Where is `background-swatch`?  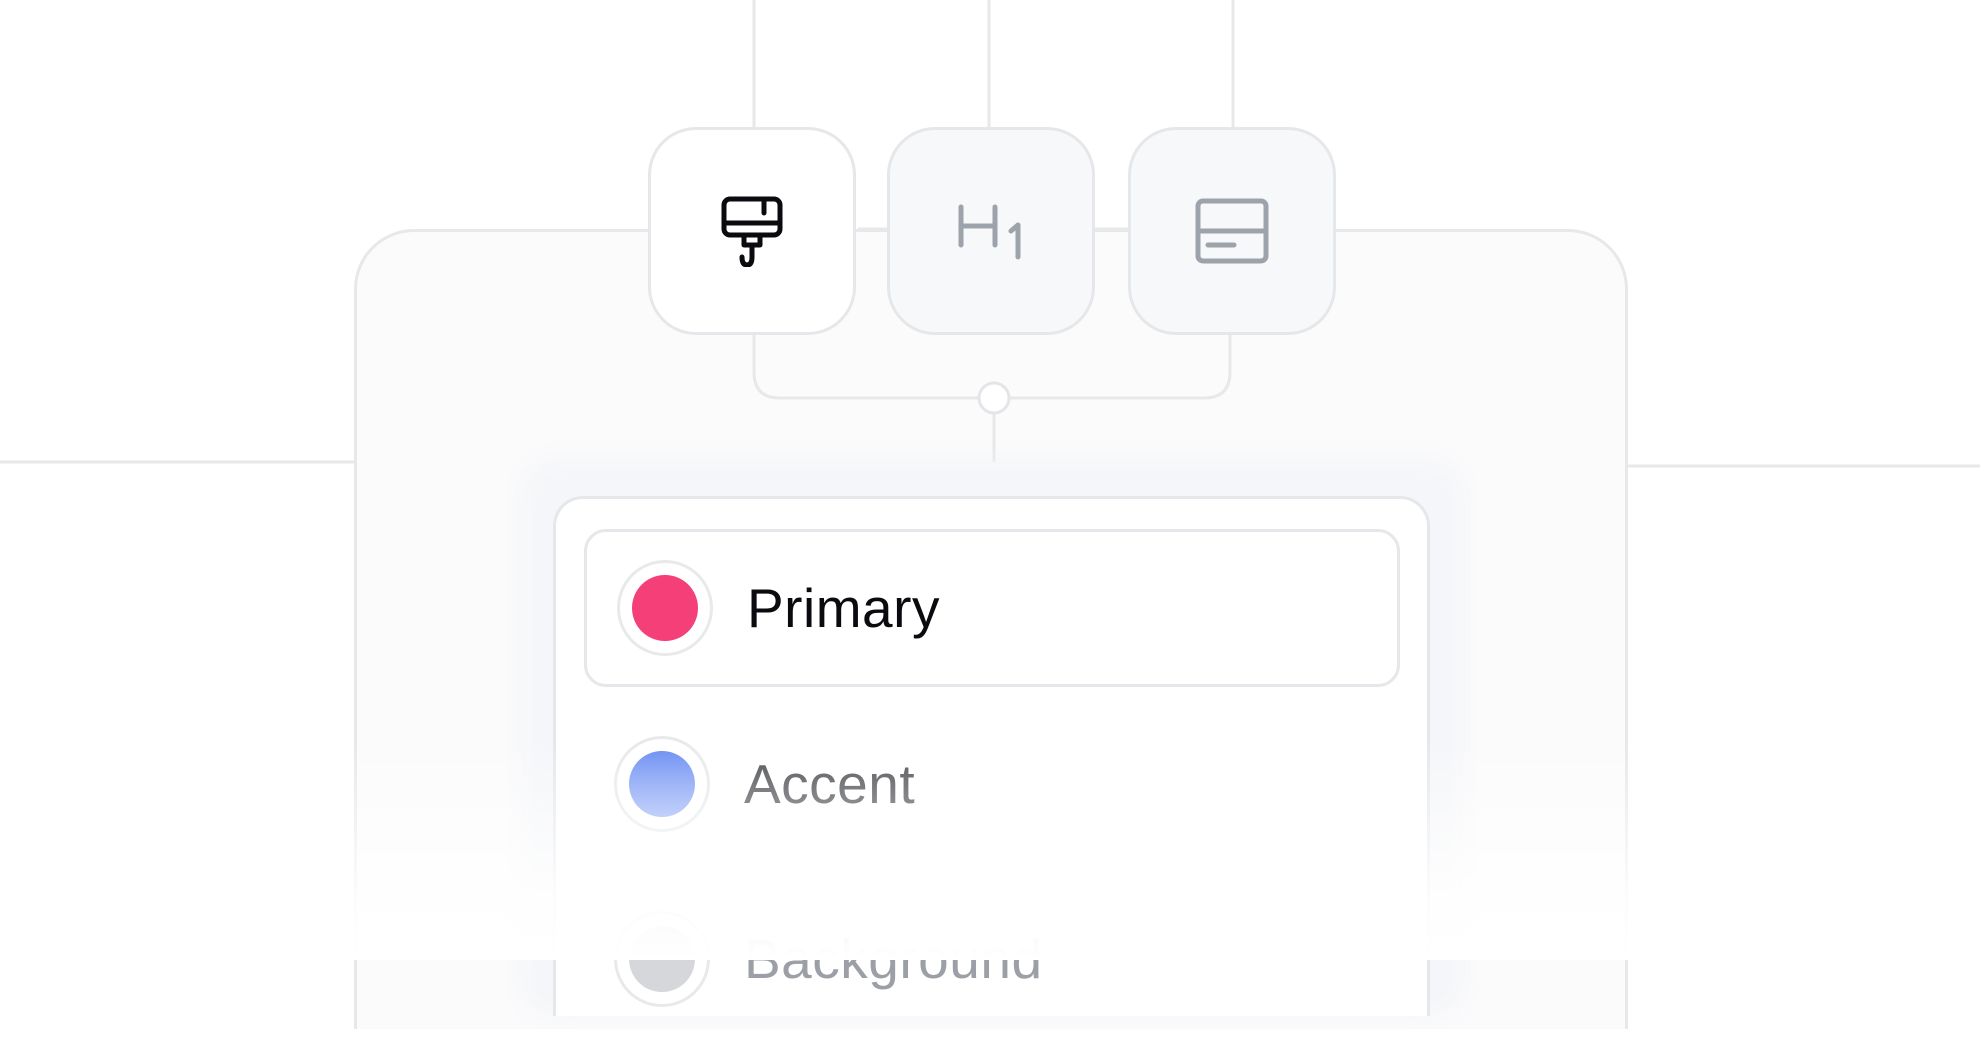 background-swatch is located at coordinates (662, 959).